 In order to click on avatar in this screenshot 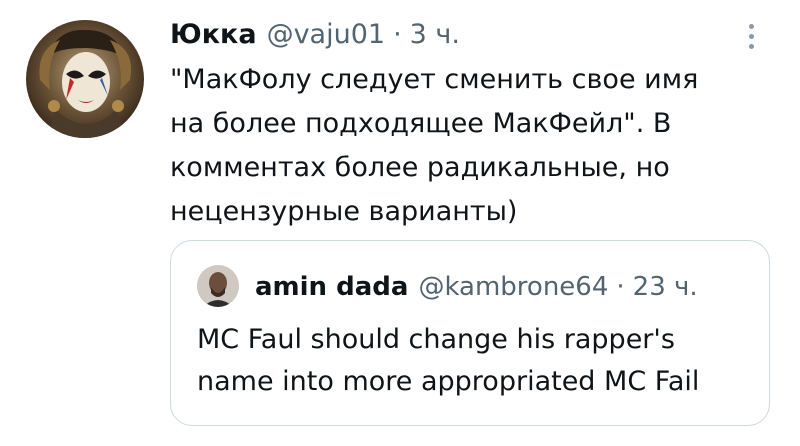, I will do `click(85, 79)`.